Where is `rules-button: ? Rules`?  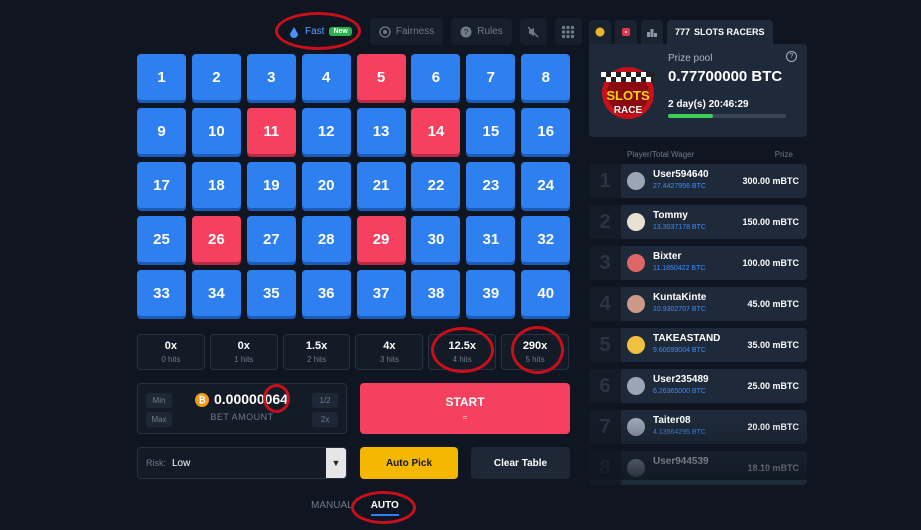
rules-button: ? Rules is located at coordinates (481, 31).